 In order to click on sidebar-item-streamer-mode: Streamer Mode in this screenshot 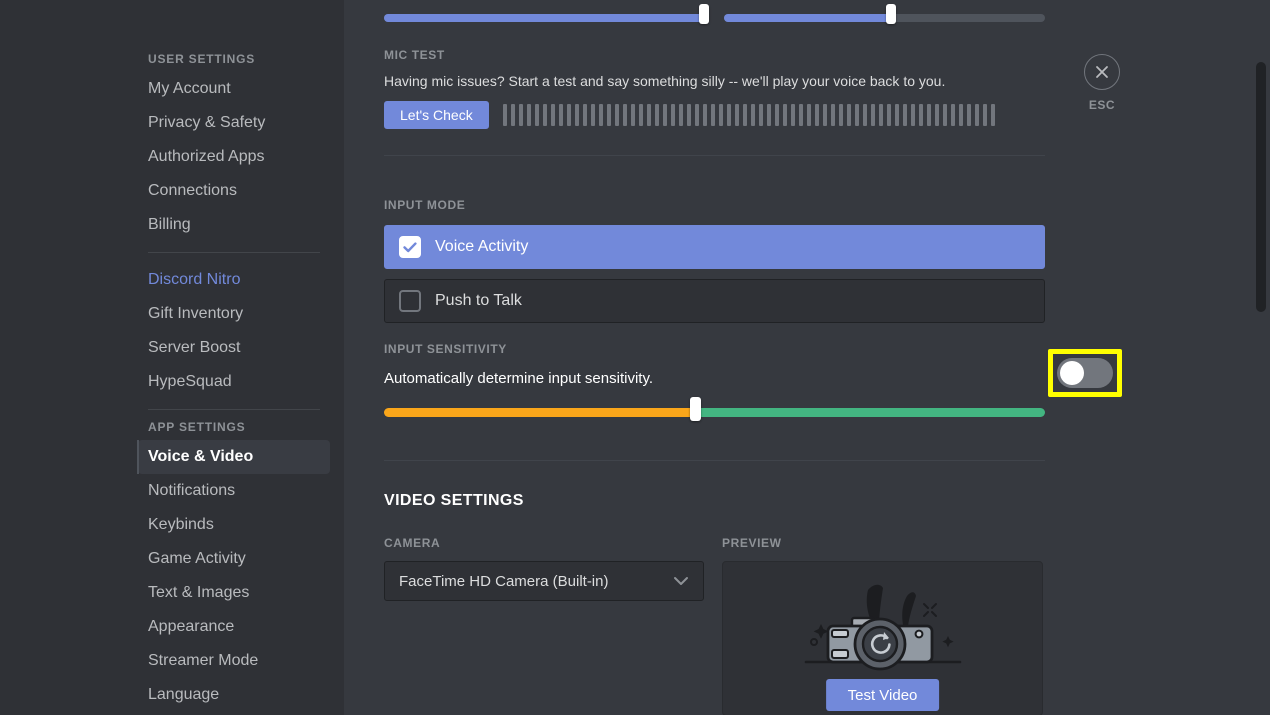, I will do `click(234, 661)`.